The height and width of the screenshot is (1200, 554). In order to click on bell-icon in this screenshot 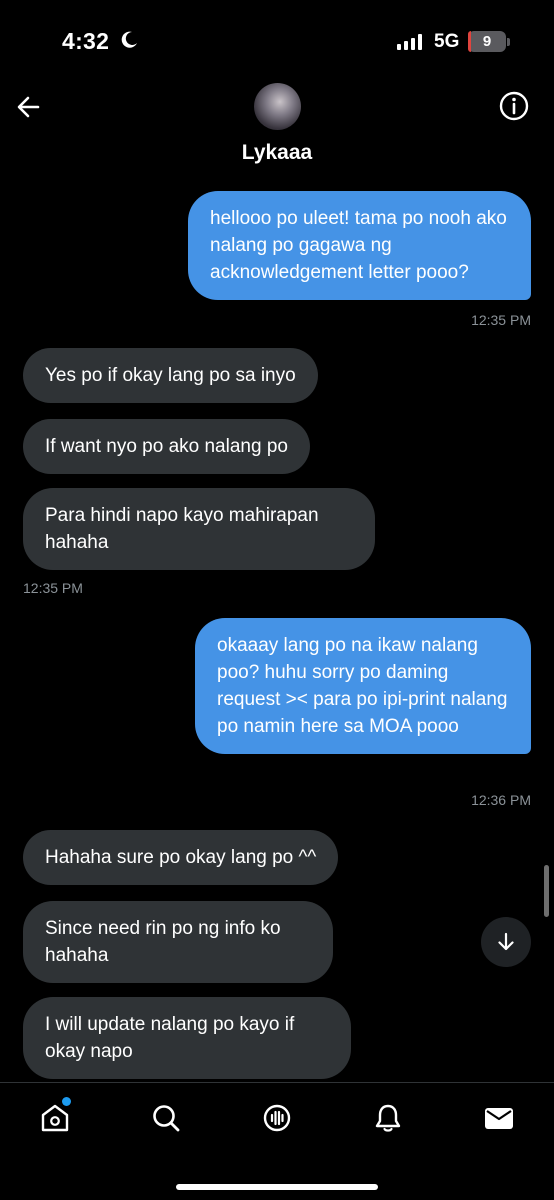, I will do `click(388, 1118)`.